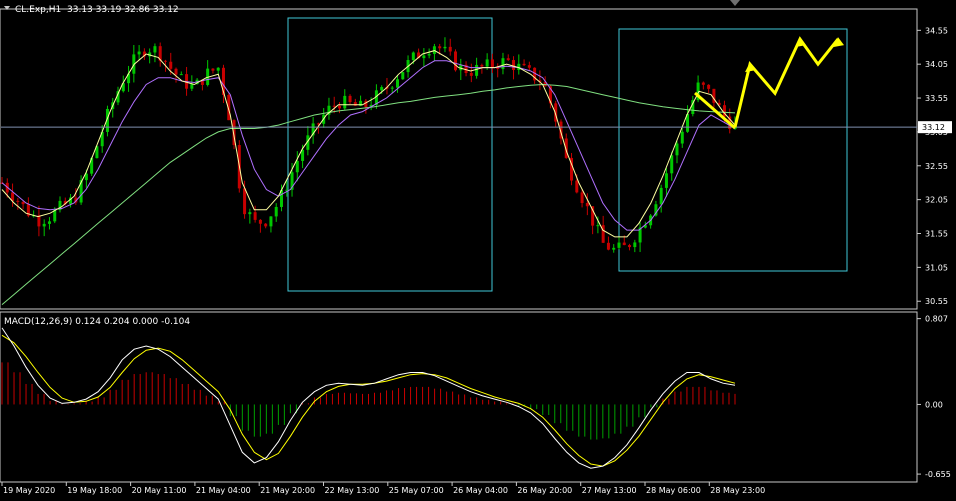 This screenshot has height=501, width=956. What do you see at coordinates (97, 322) in the screenshot?
I see `macd-header-label: MACD(12,26,9) 0.124 0.204 0.000 -0.104` at bounding box center [97, 322].